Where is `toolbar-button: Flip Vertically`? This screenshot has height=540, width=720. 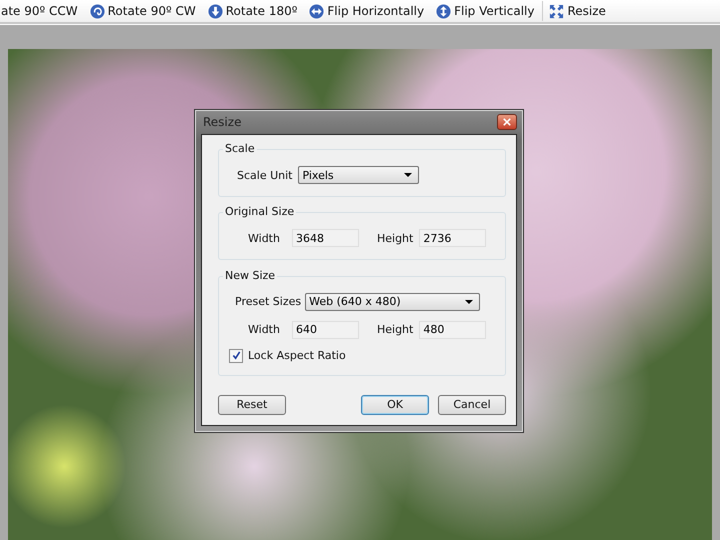
toolbar-button: Flip Vertically is located at coordinates (487, 11).